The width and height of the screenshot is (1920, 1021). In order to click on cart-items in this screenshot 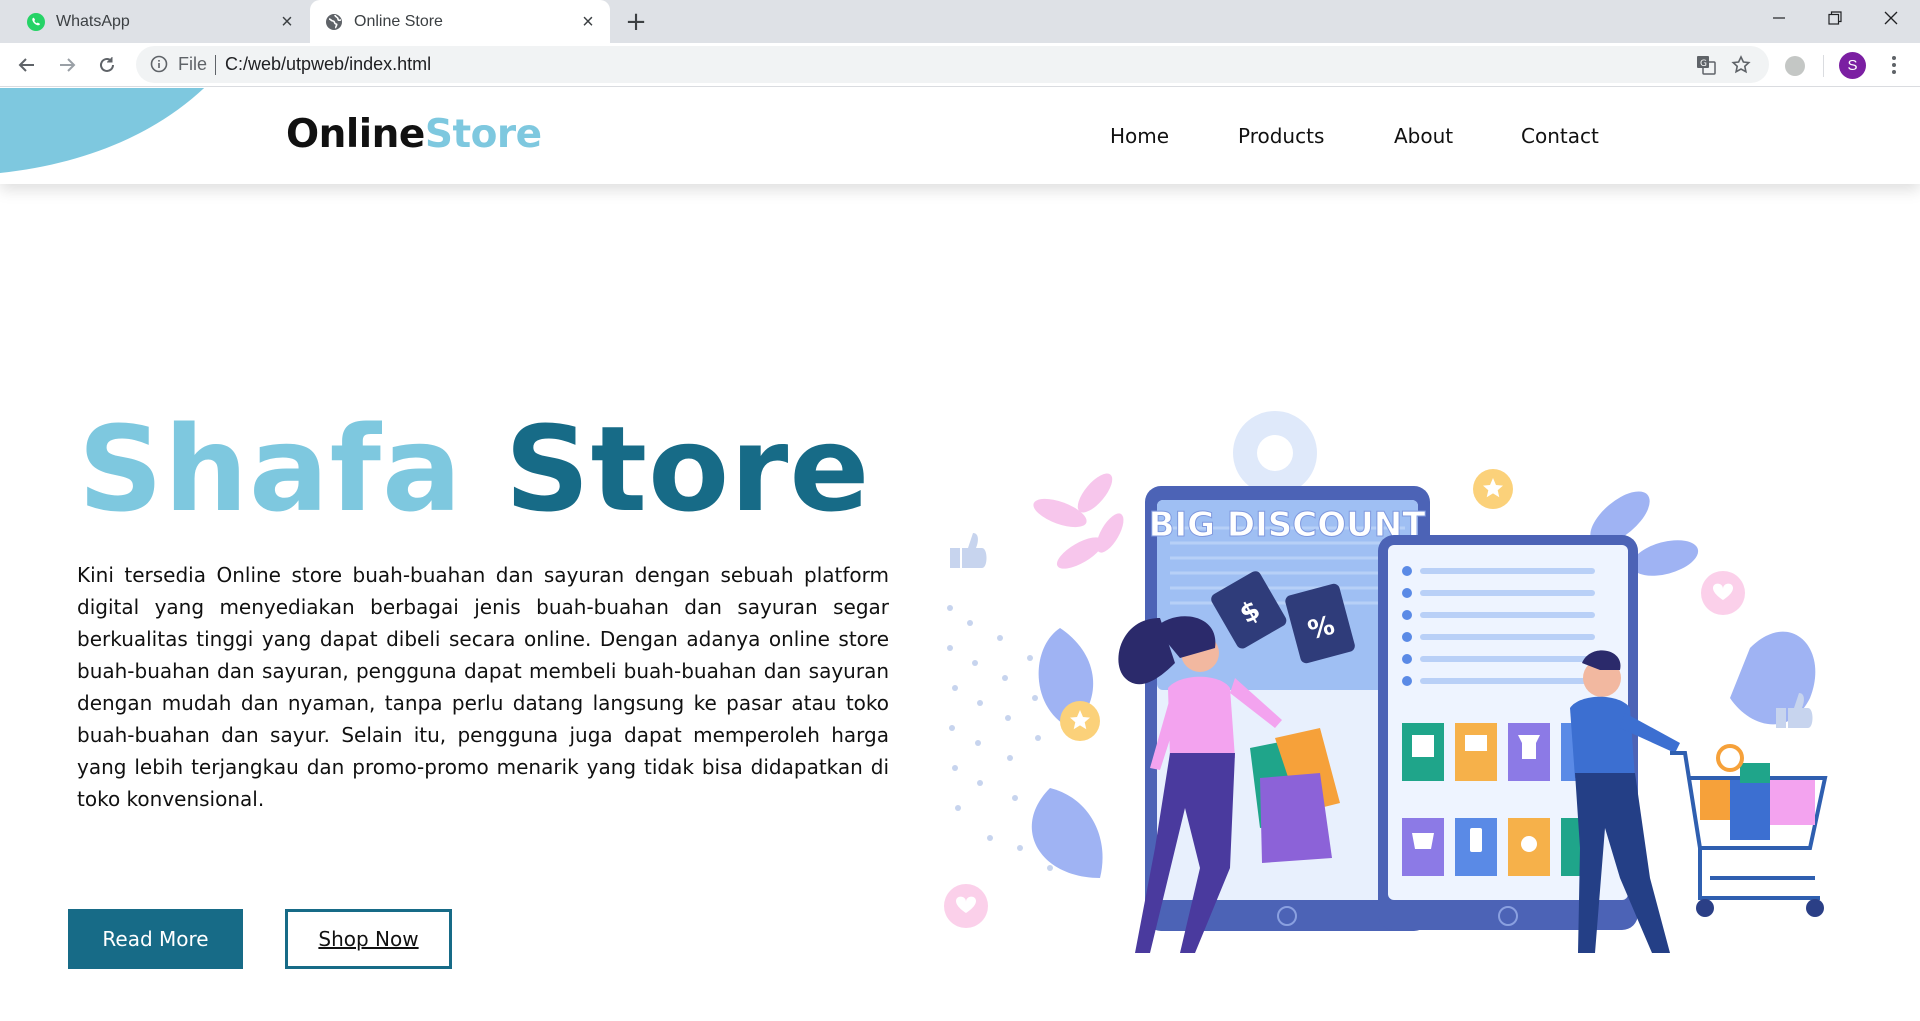, I will do `click(1757, 792)`.